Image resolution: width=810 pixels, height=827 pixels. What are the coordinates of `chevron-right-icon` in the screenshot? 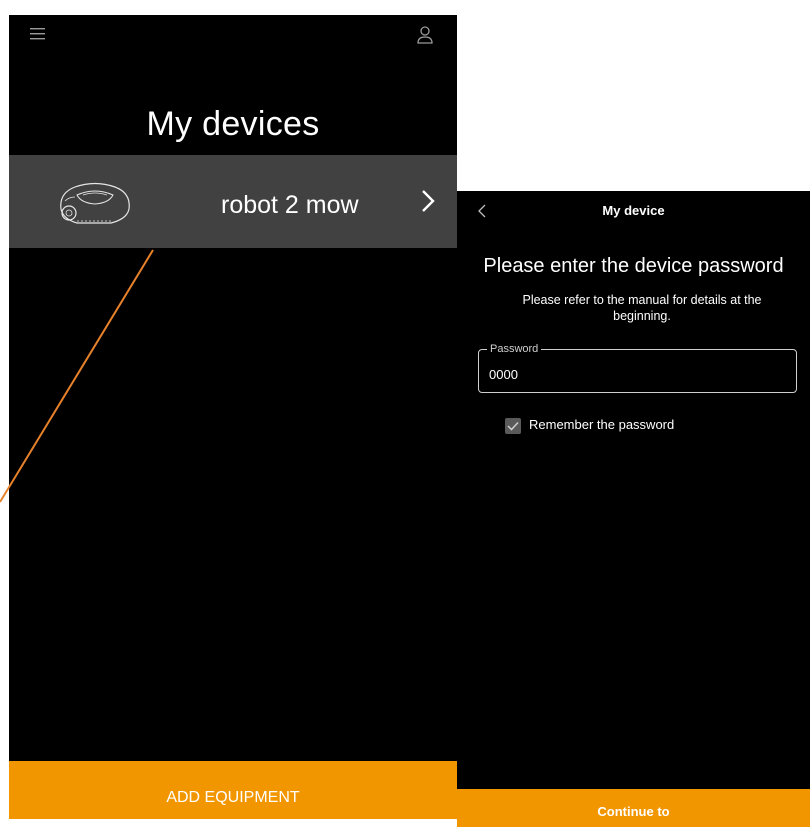 It's located at (428, 201).